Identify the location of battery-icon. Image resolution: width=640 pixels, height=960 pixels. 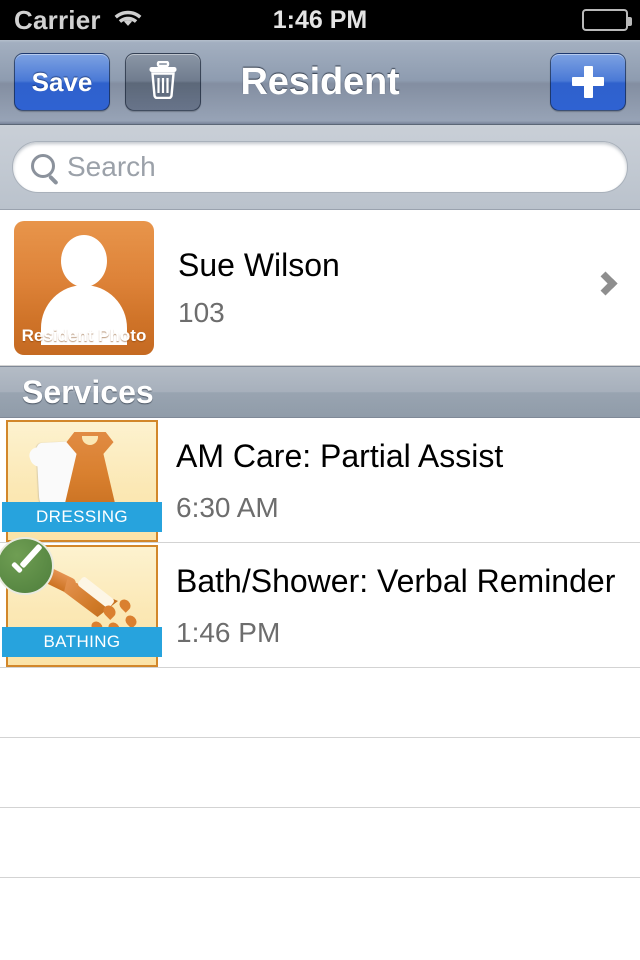
(607, 20).